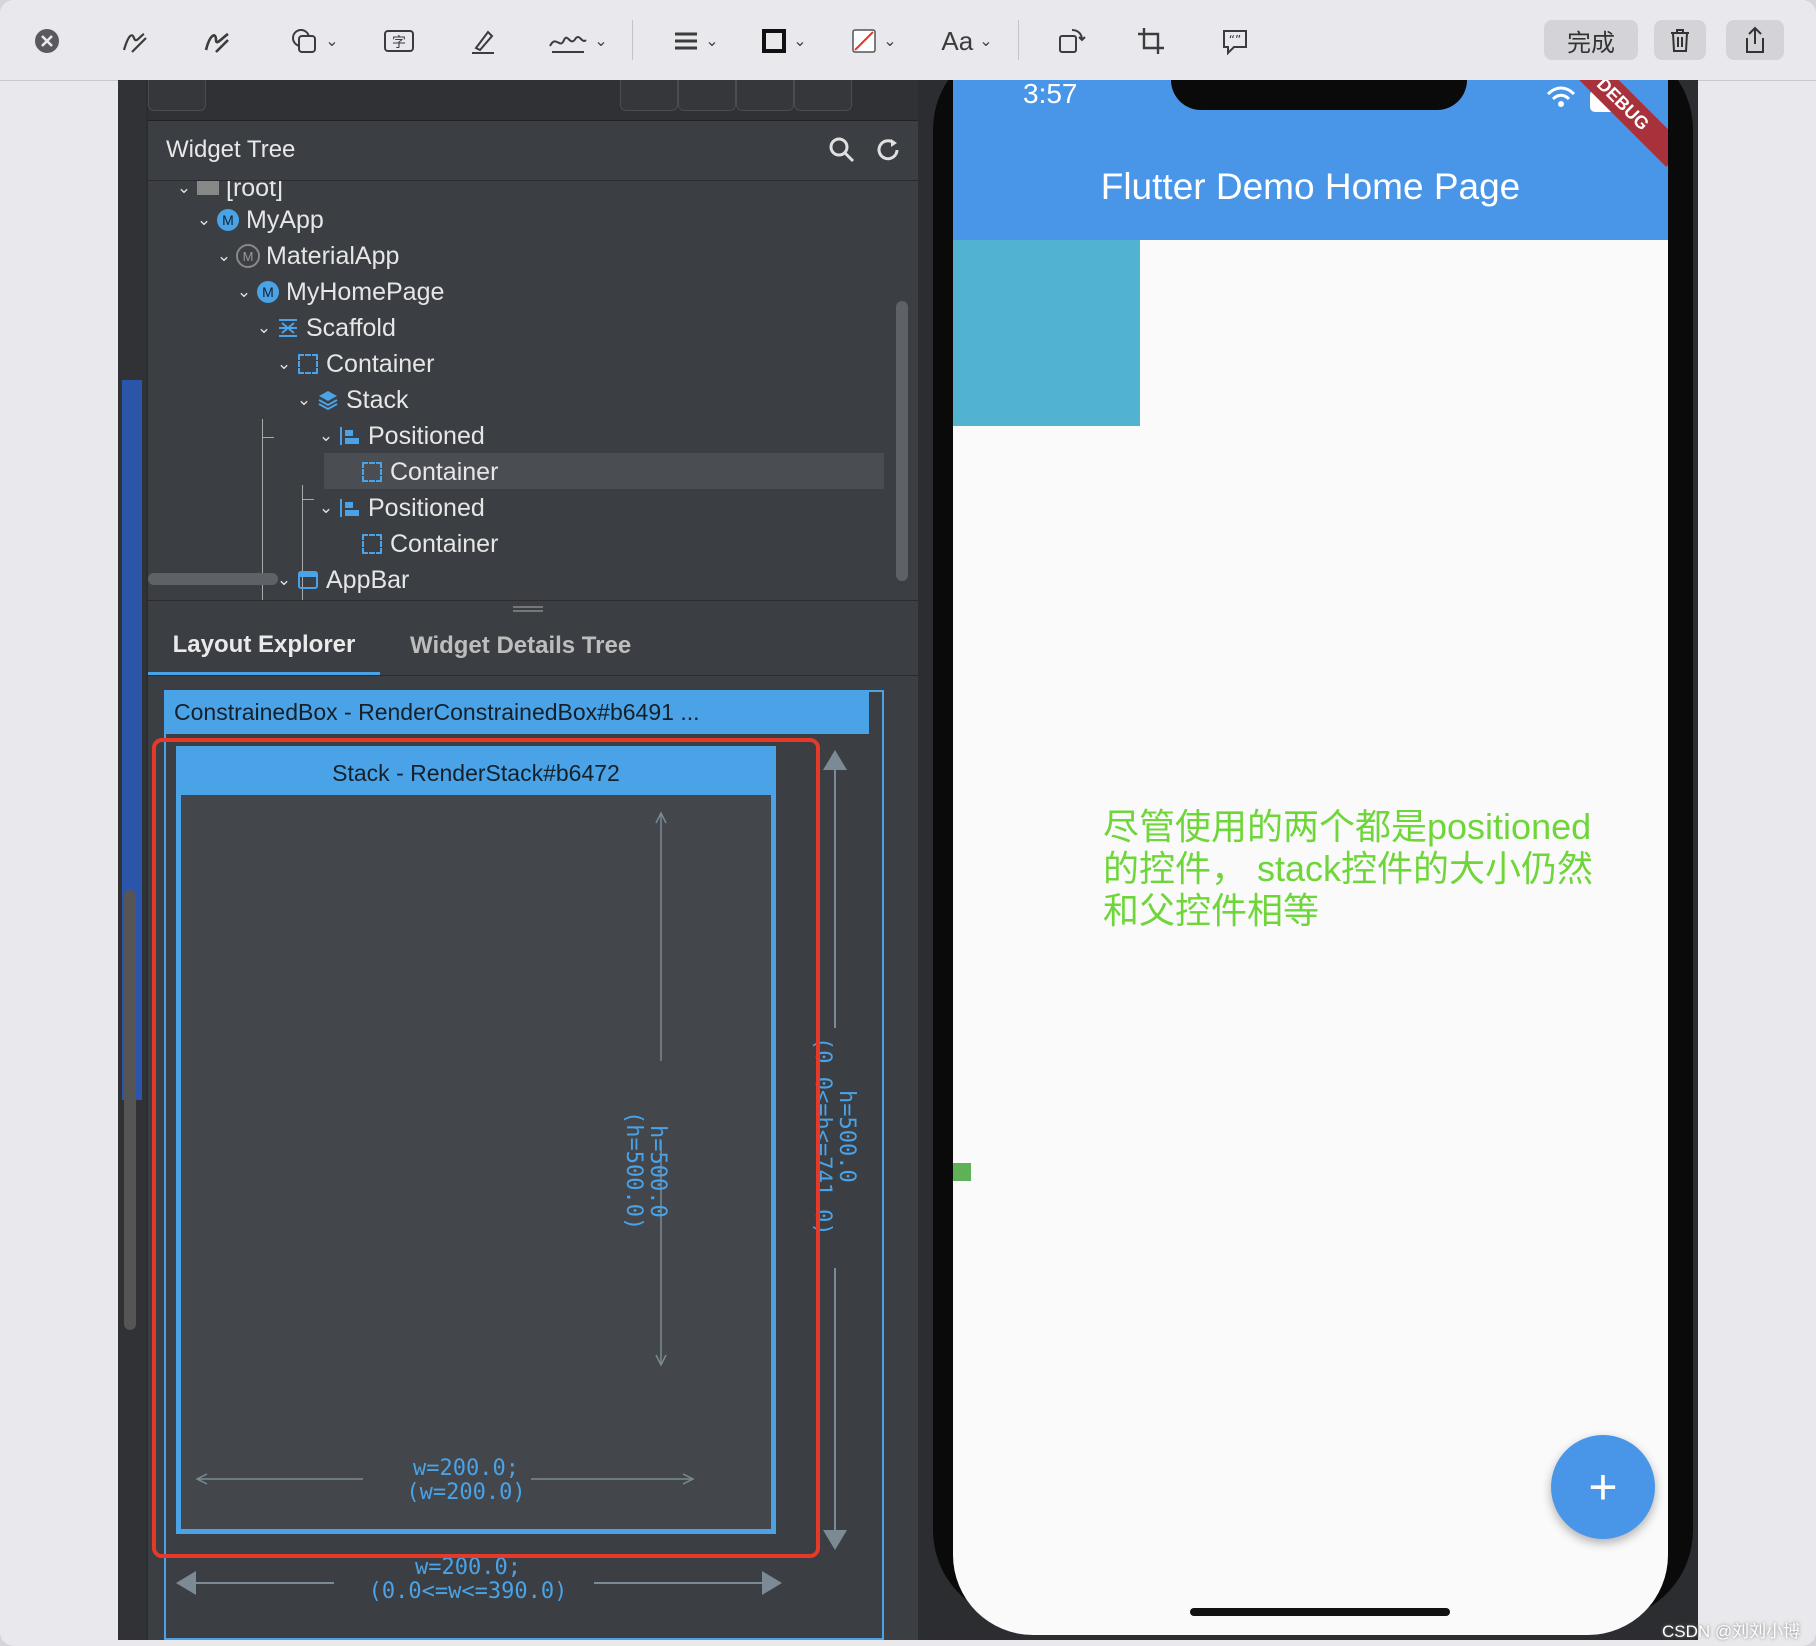 Image resolution: width=1816 pixels, height=1646 pixels. What do you see at coordinates (47, 41) in the screenshot?
I see `close-icon` at bounding box center [47, 41].